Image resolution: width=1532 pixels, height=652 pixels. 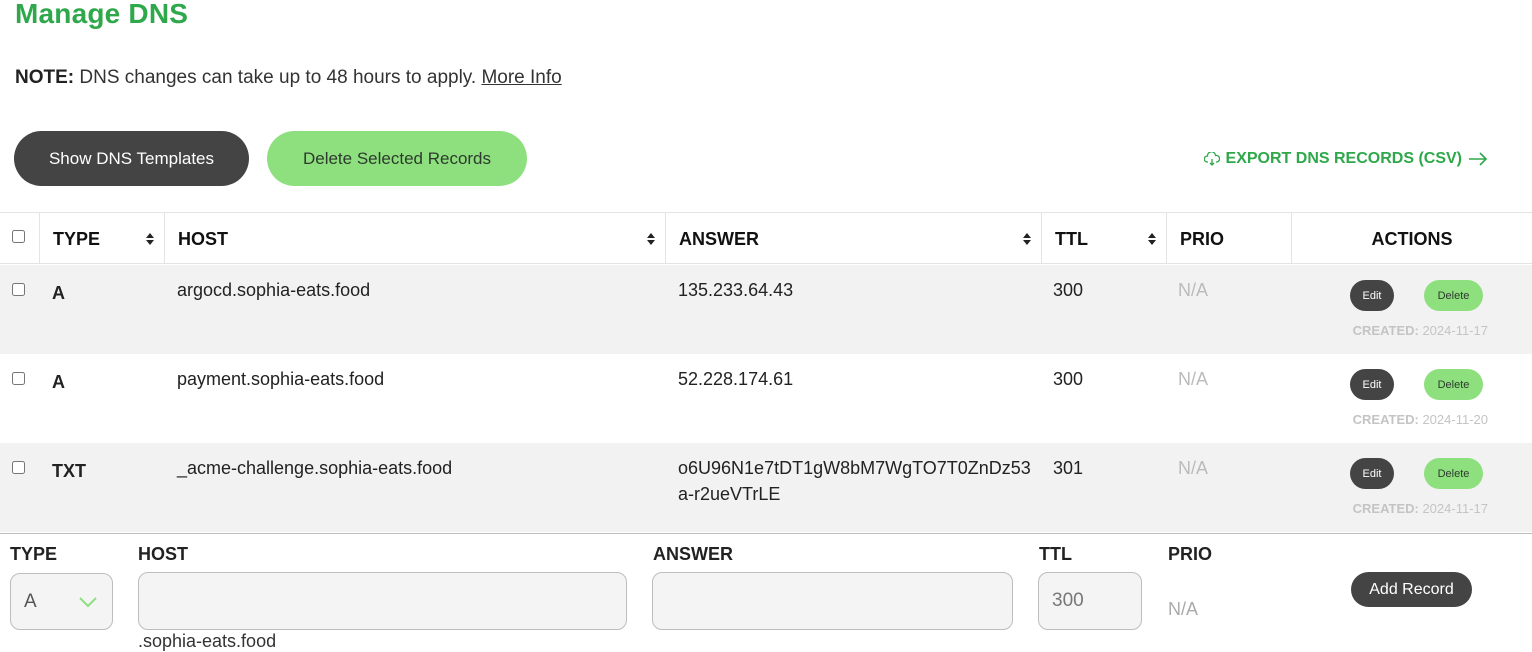 I want to click on column-actions-label: ACTIONS, so click(x=1412, y=239).